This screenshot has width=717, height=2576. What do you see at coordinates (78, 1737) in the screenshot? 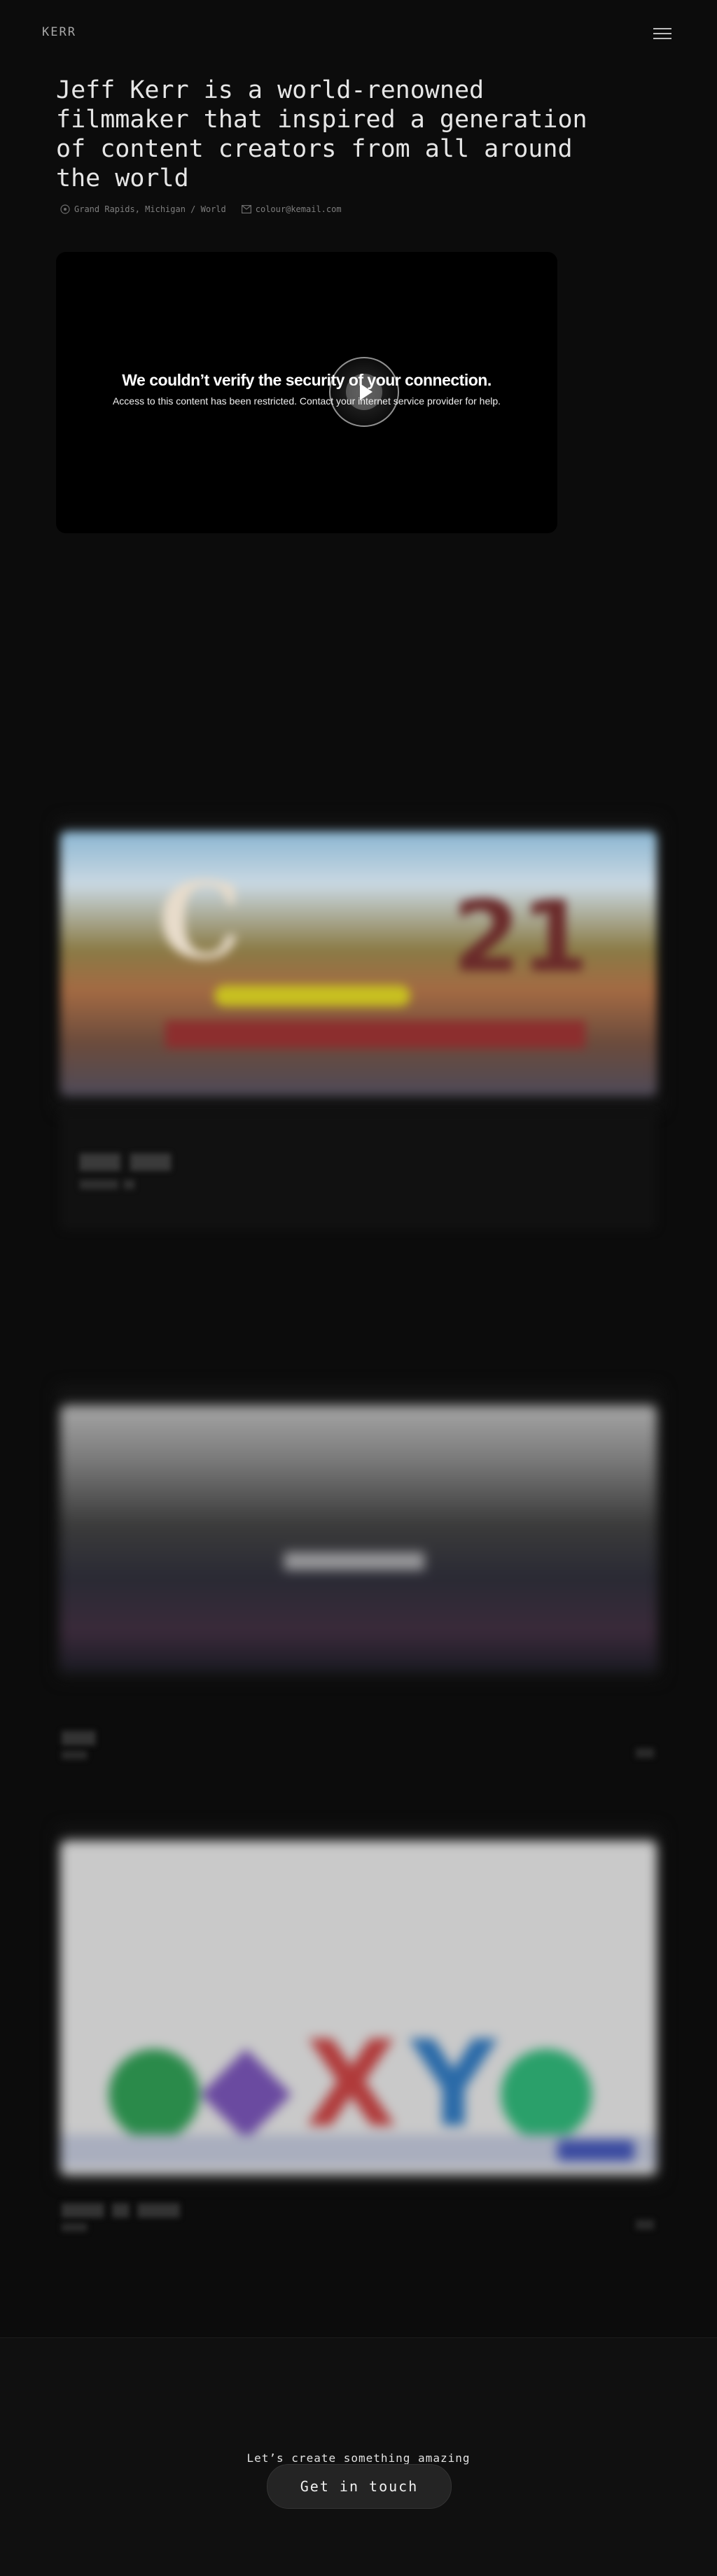
I see `project-title-2: ▇▇▇▇` at bounding box center [78, 1737].